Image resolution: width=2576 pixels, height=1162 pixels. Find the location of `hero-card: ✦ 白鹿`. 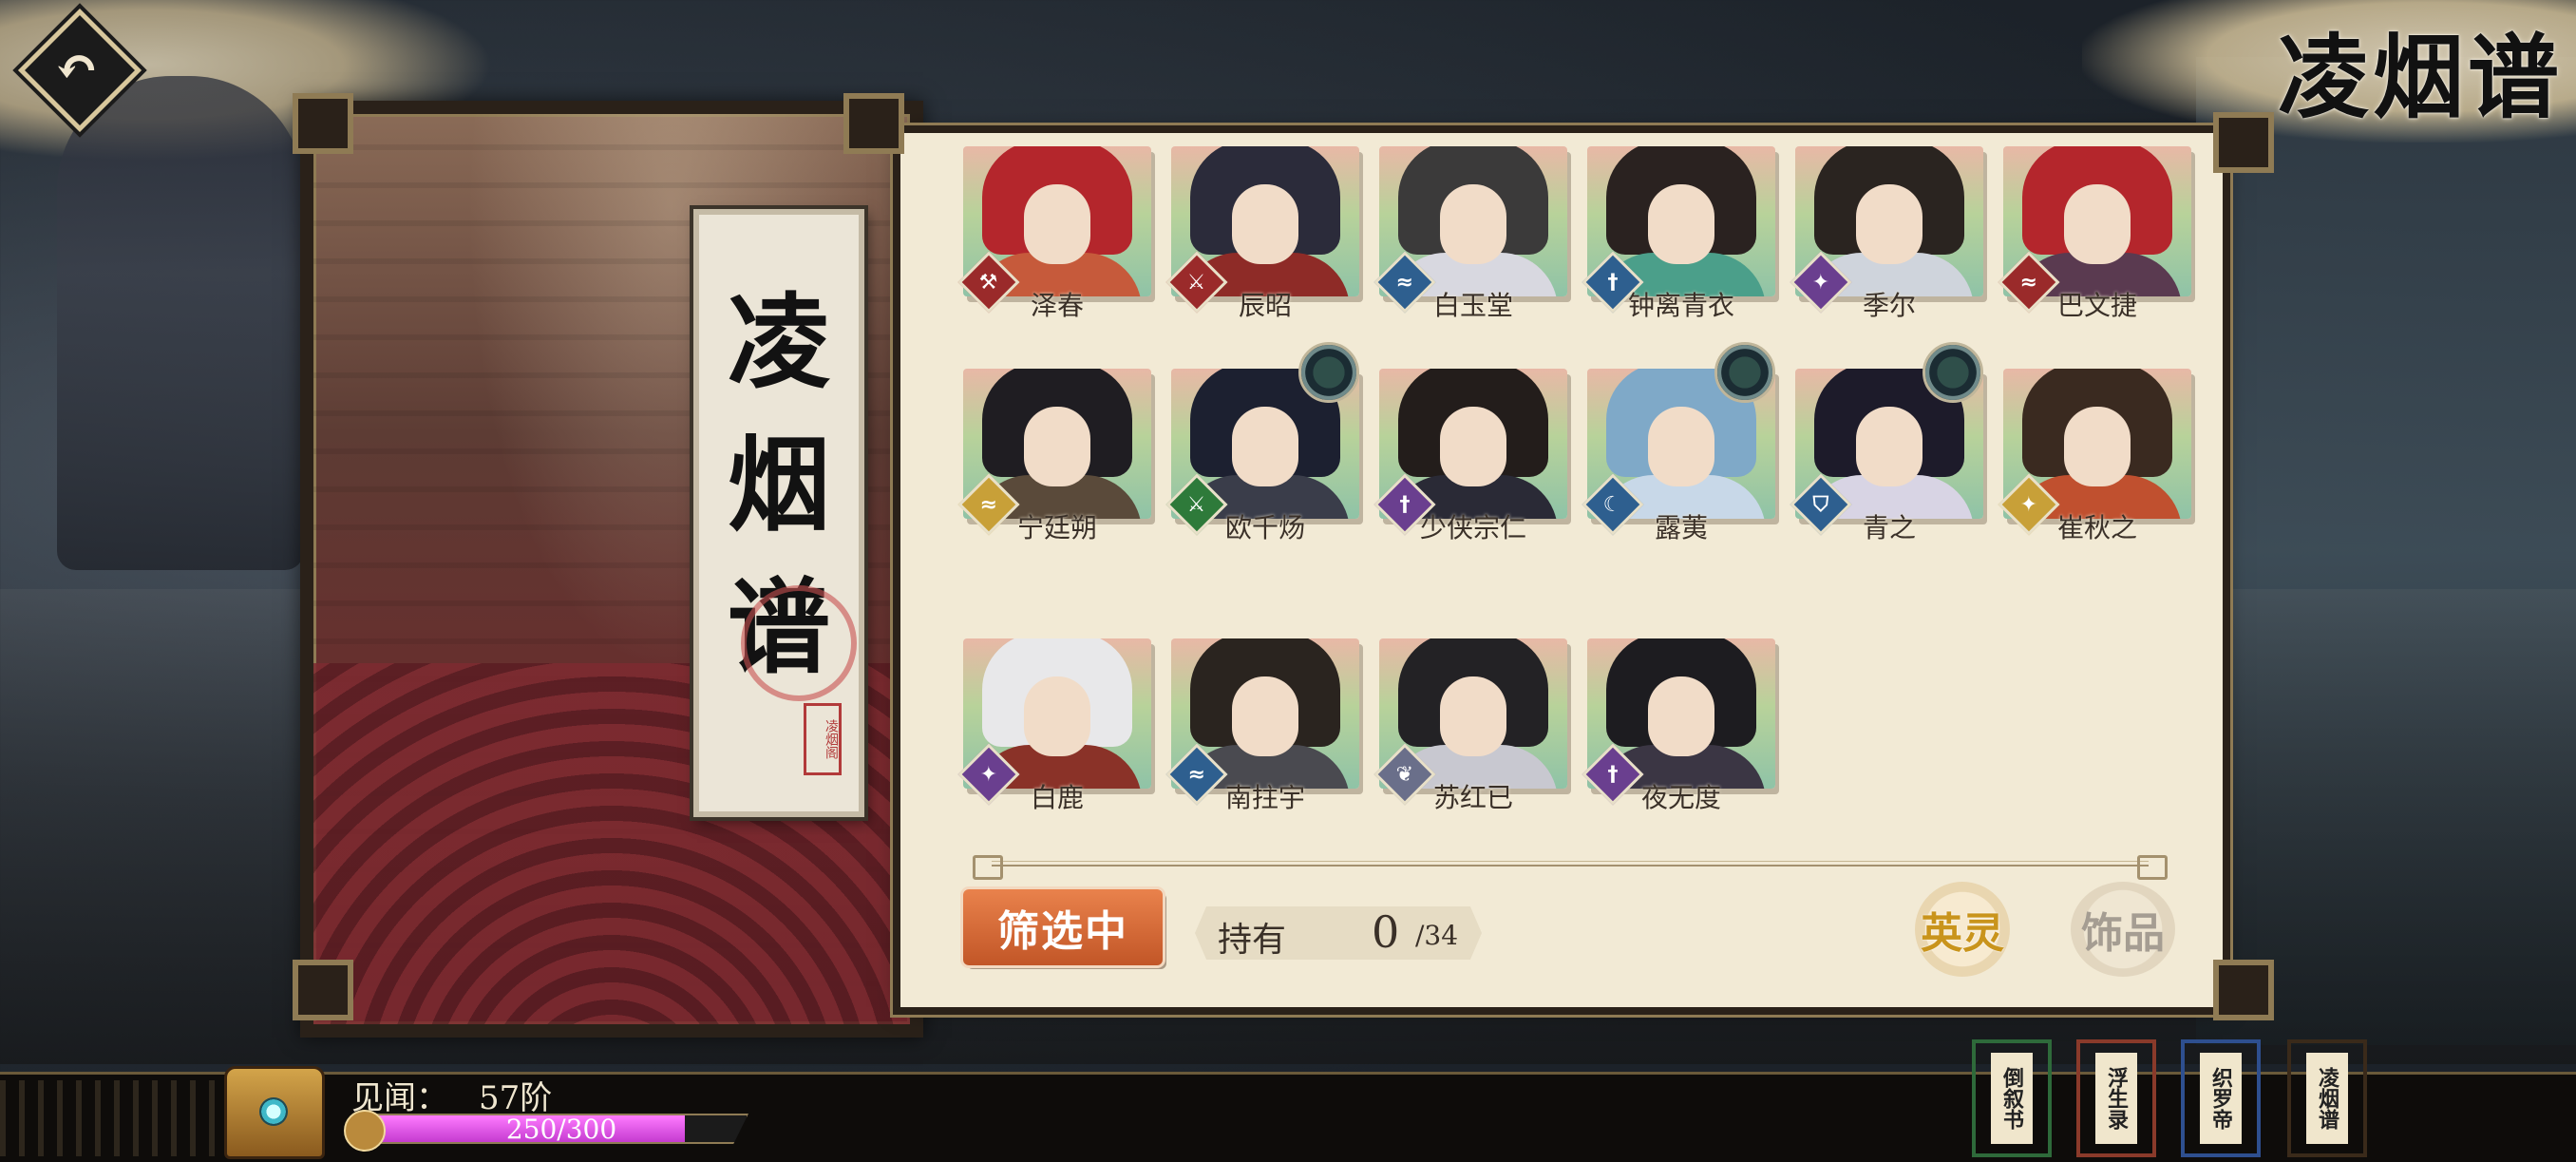

hero-card: ✦ 白鹿 is located at coordinates (1054, 725).